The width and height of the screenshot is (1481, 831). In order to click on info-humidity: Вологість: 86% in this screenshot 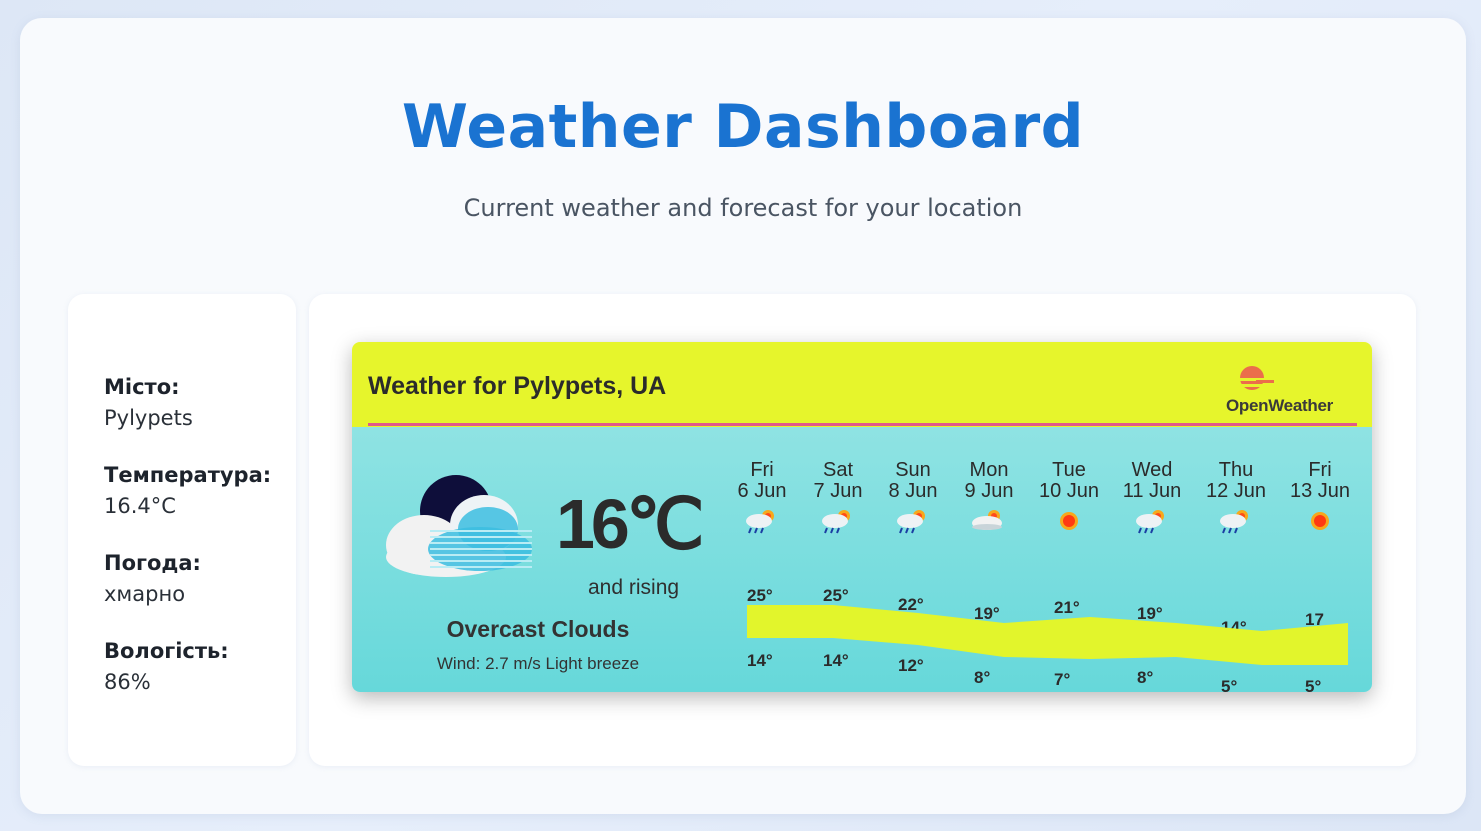, I will do `click(166, 667)`.